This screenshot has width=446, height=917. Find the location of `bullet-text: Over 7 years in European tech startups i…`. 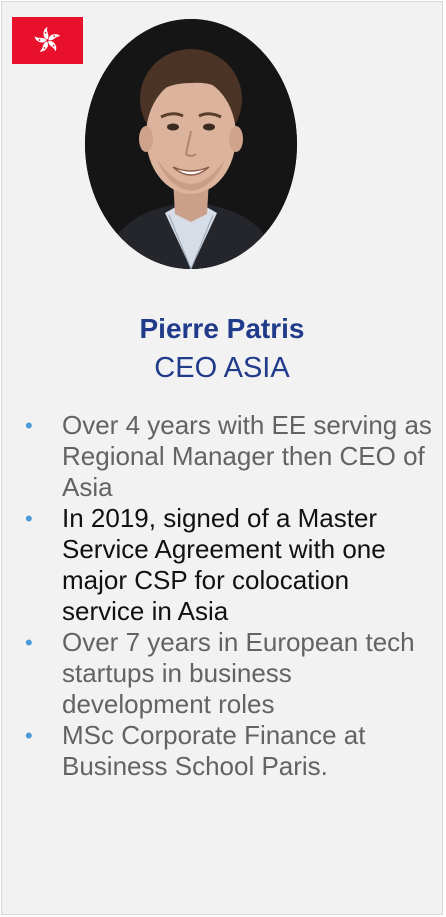

bullet-text: Over 7 years in European tech startups i… is located at coordinates (238, 673).